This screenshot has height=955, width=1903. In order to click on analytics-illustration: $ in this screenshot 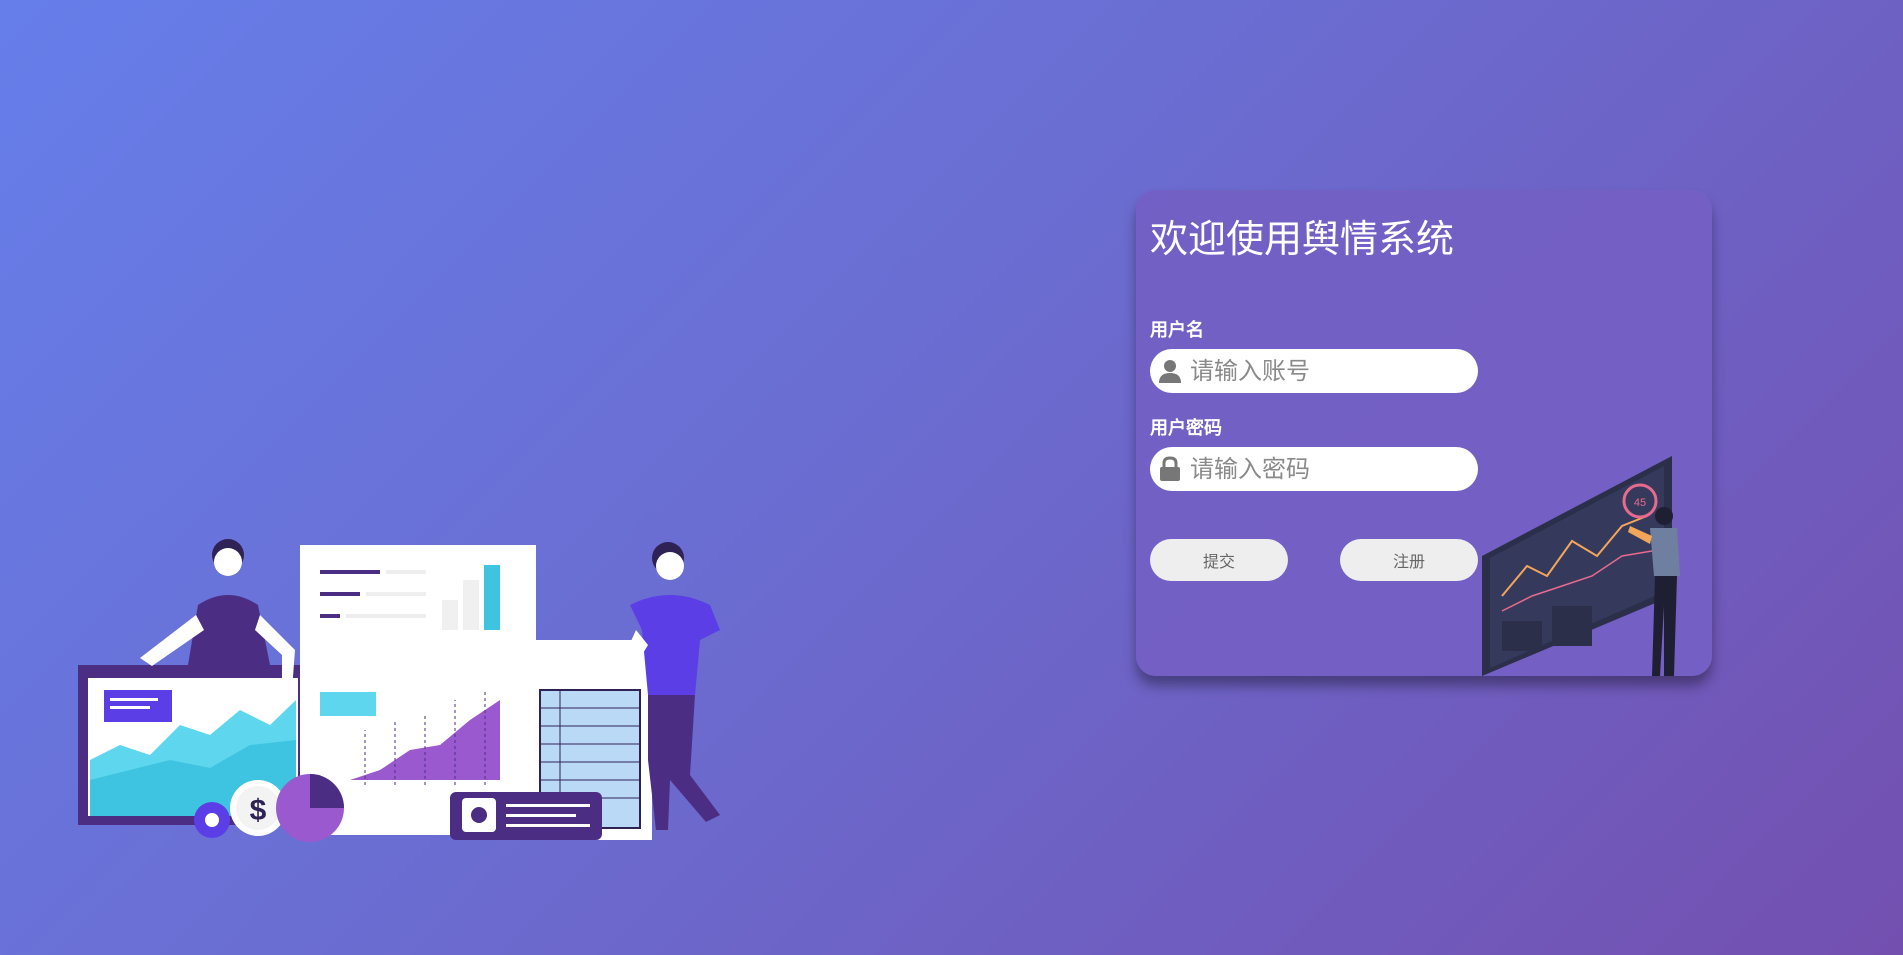, I will do `click(399, 690)`.